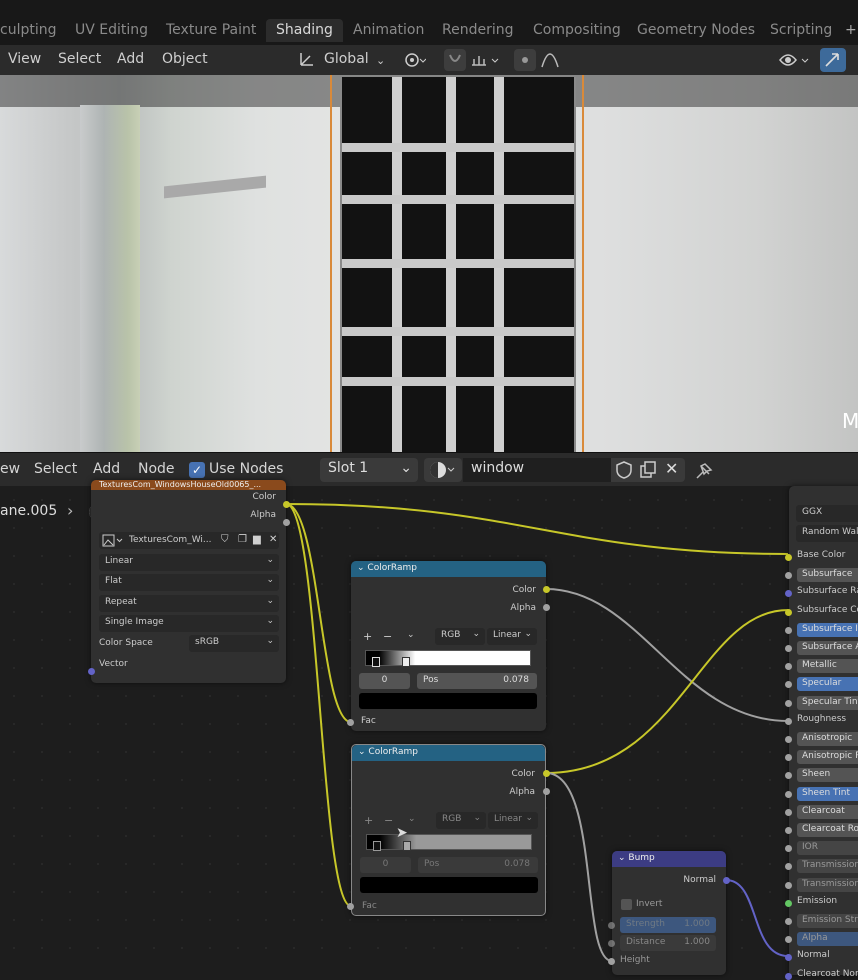 The image size is (858, 980). Describe the element at coordinates (626, 904) in the screenshot. I see `invert-checkbox` at that location.